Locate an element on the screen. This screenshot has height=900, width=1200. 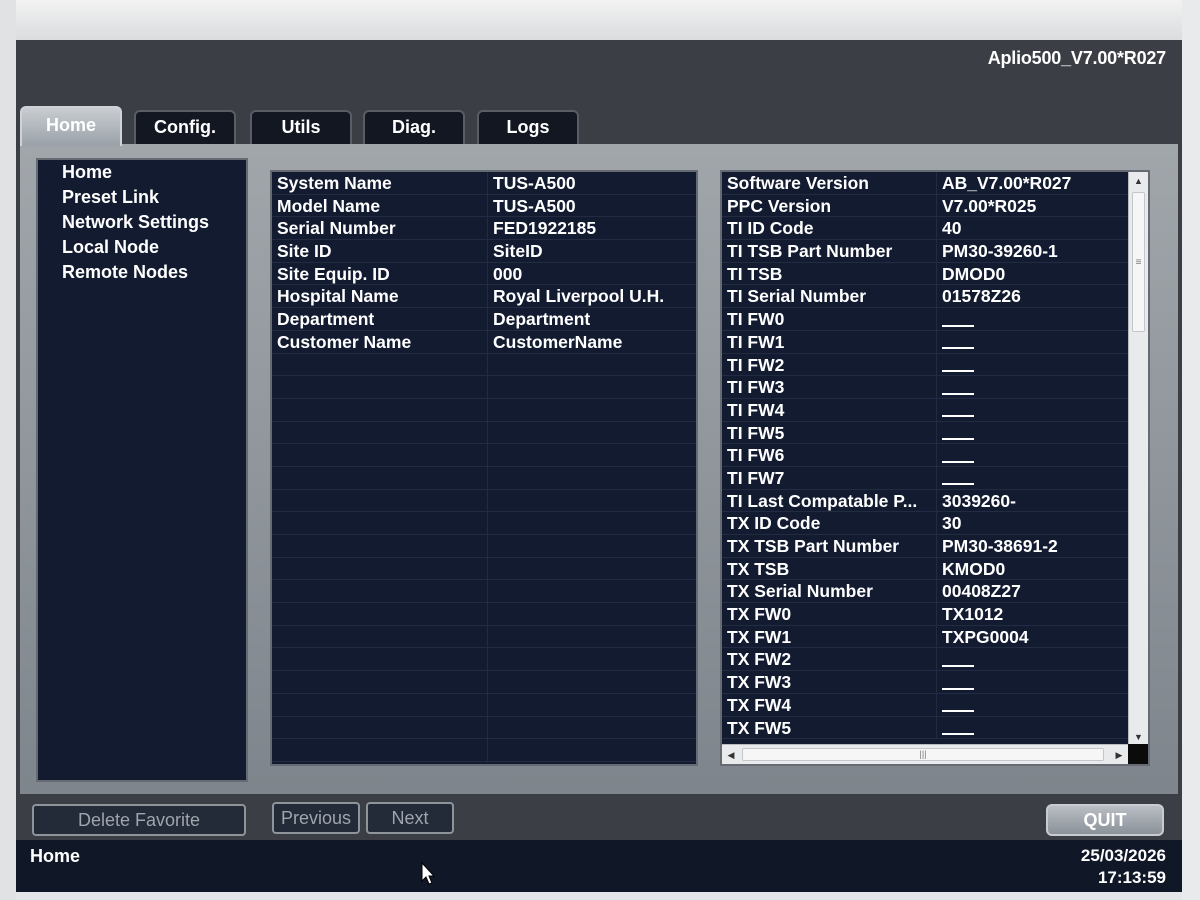
row-value: 30 is located at coordinates (952, 523).